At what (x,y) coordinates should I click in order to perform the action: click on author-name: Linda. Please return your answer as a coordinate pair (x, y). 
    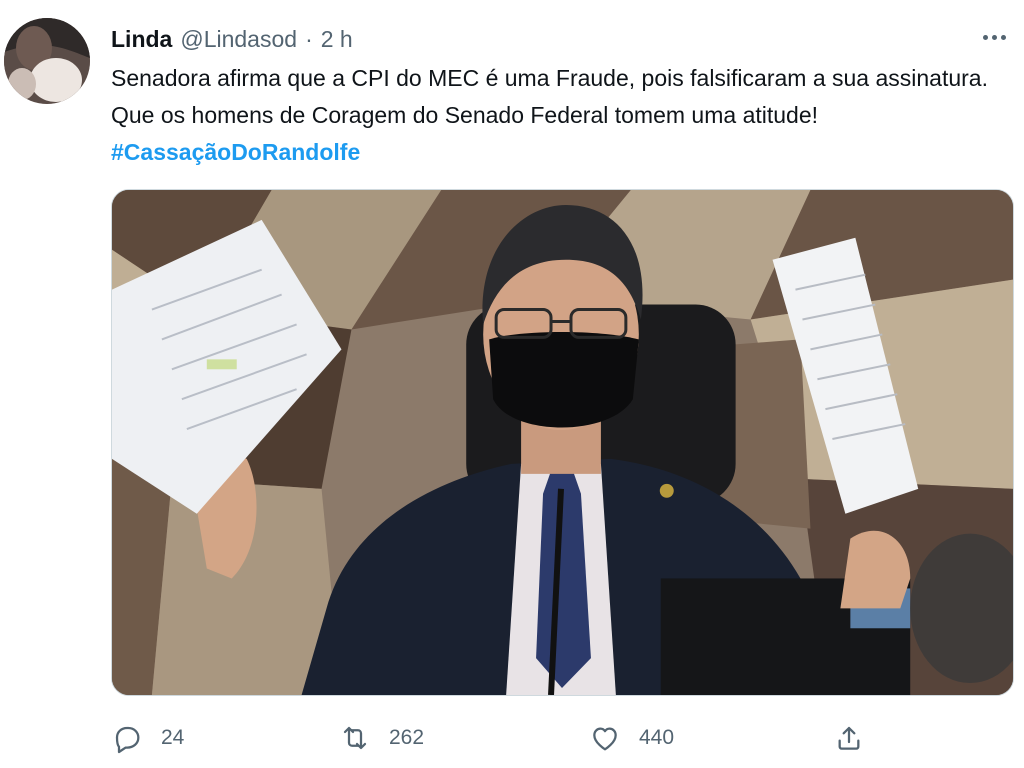
    Looking at the image, I should click on (141, 39).